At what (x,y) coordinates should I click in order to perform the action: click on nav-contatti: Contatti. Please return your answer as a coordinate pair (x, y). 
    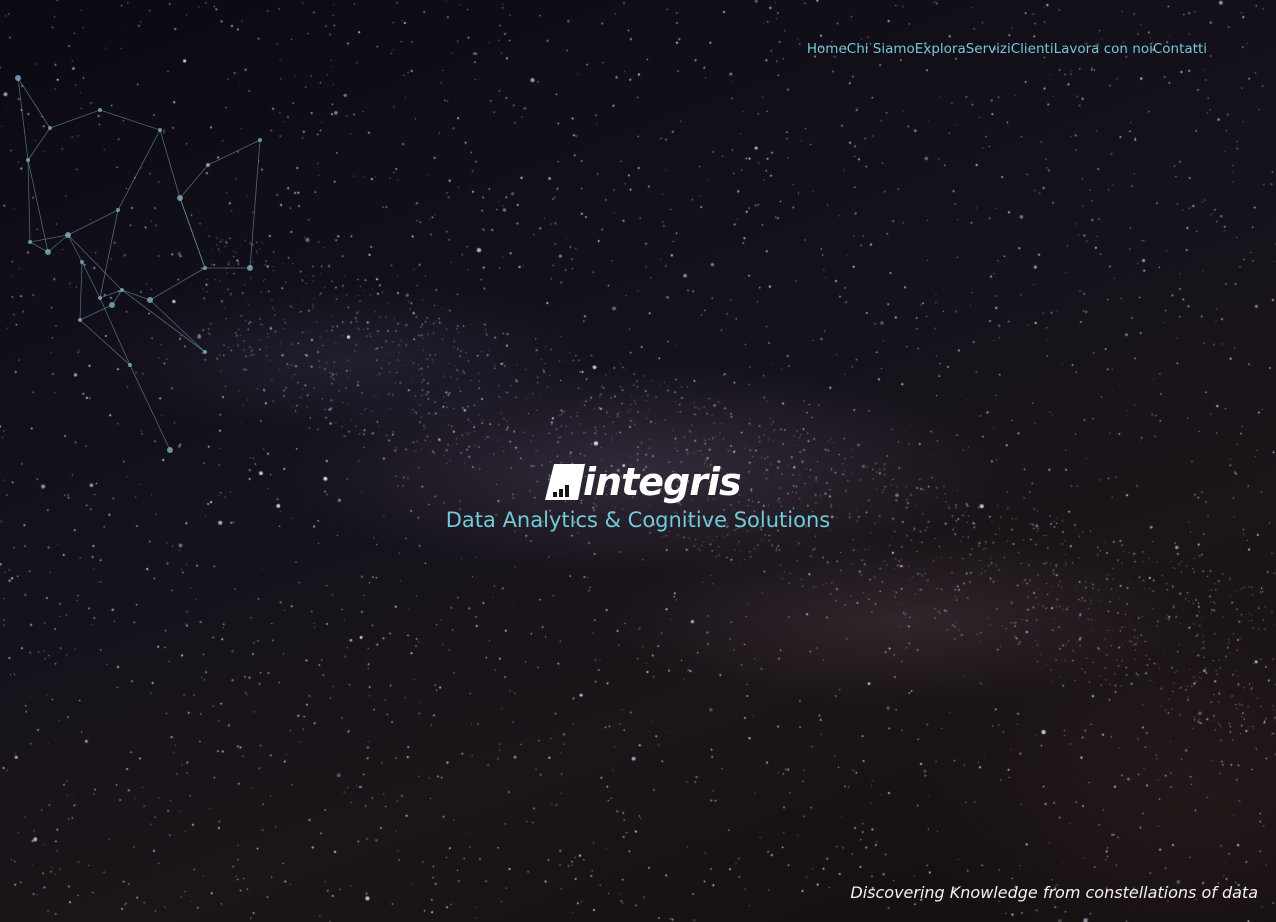
    Looking at the image, I should click on (1180, 49).